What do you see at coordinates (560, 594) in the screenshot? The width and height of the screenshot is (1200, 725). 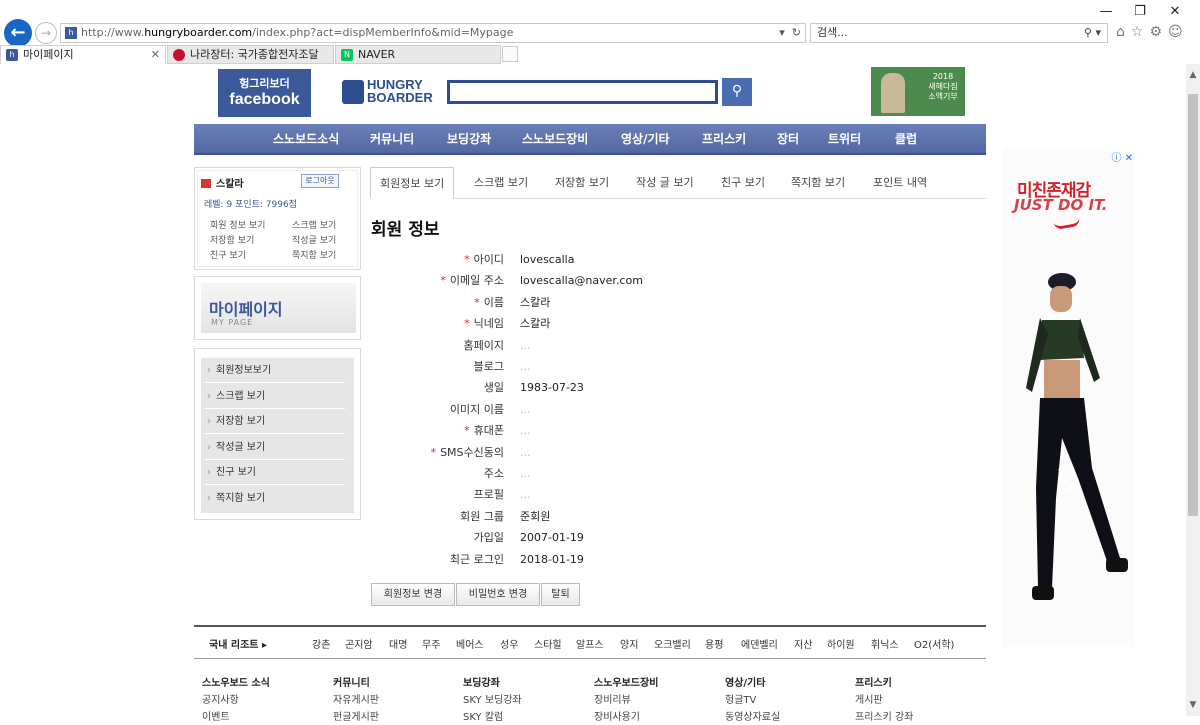 I see `withdraw-button: 탈퇴` at bounding box center [560, 594].